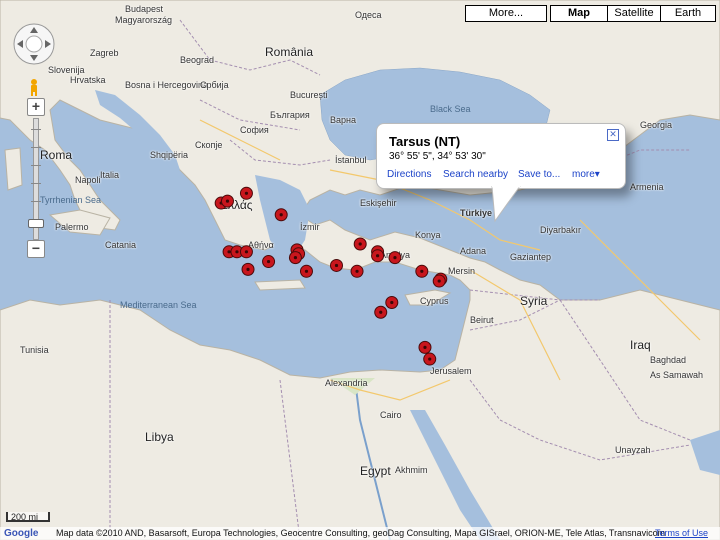  What do you see at coordinates (331, 276) in the screenshot?
I see `marker-layer` at bounding box center [331, 276].